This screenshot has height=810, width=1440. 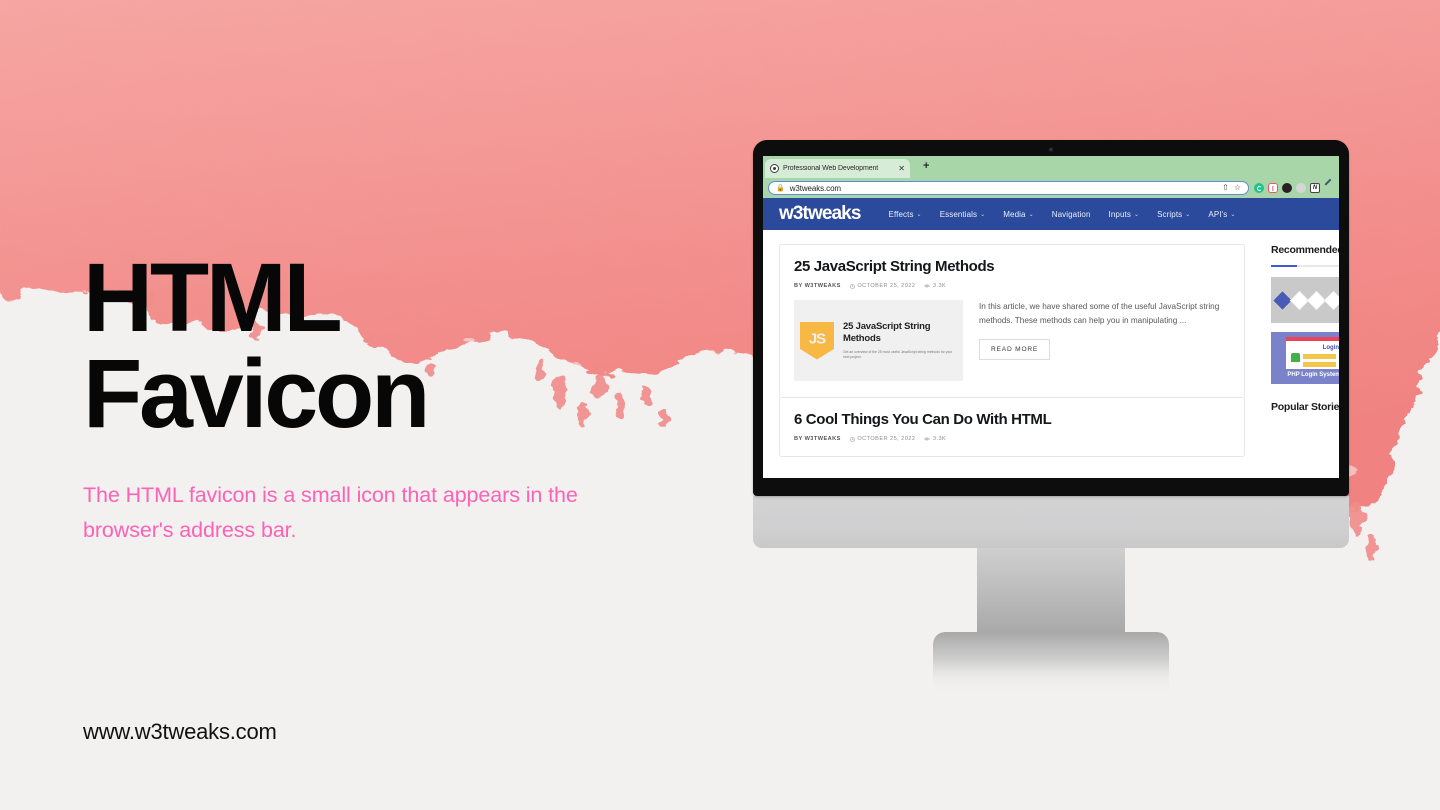 I want to click on nav-item-essentials: Essentials ⌄, so click(x=963, y=214).